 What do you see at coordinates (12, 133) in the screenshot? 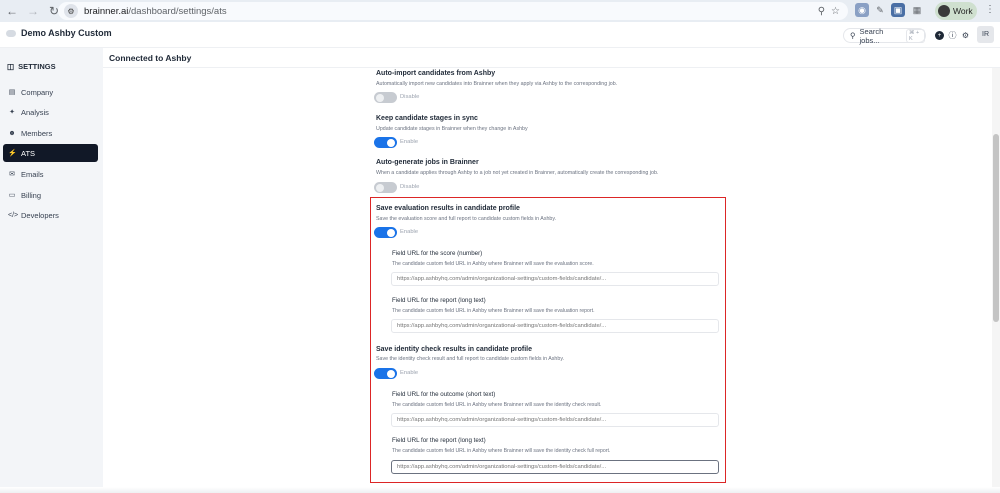
I see `users-icon: ☻` at bounding box center [12, 133].